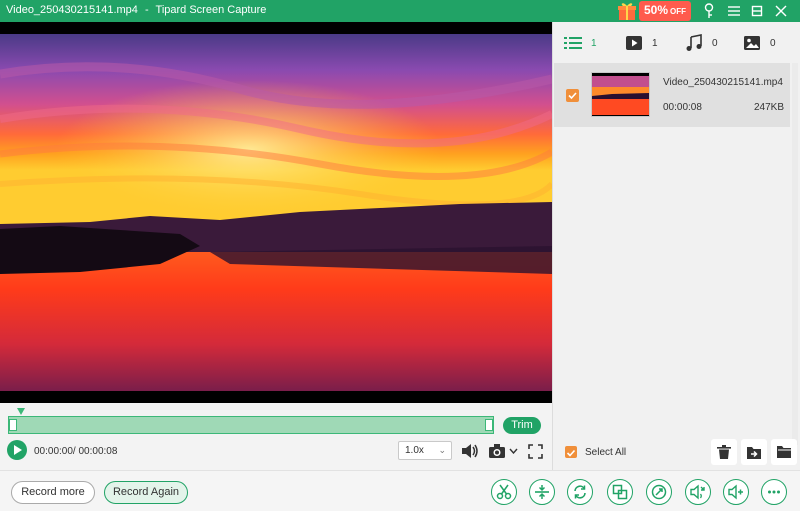  What do you see at coordinates (627, 11) in the screenshot?
I see `gift-icon` at bounding box center [627, 11].